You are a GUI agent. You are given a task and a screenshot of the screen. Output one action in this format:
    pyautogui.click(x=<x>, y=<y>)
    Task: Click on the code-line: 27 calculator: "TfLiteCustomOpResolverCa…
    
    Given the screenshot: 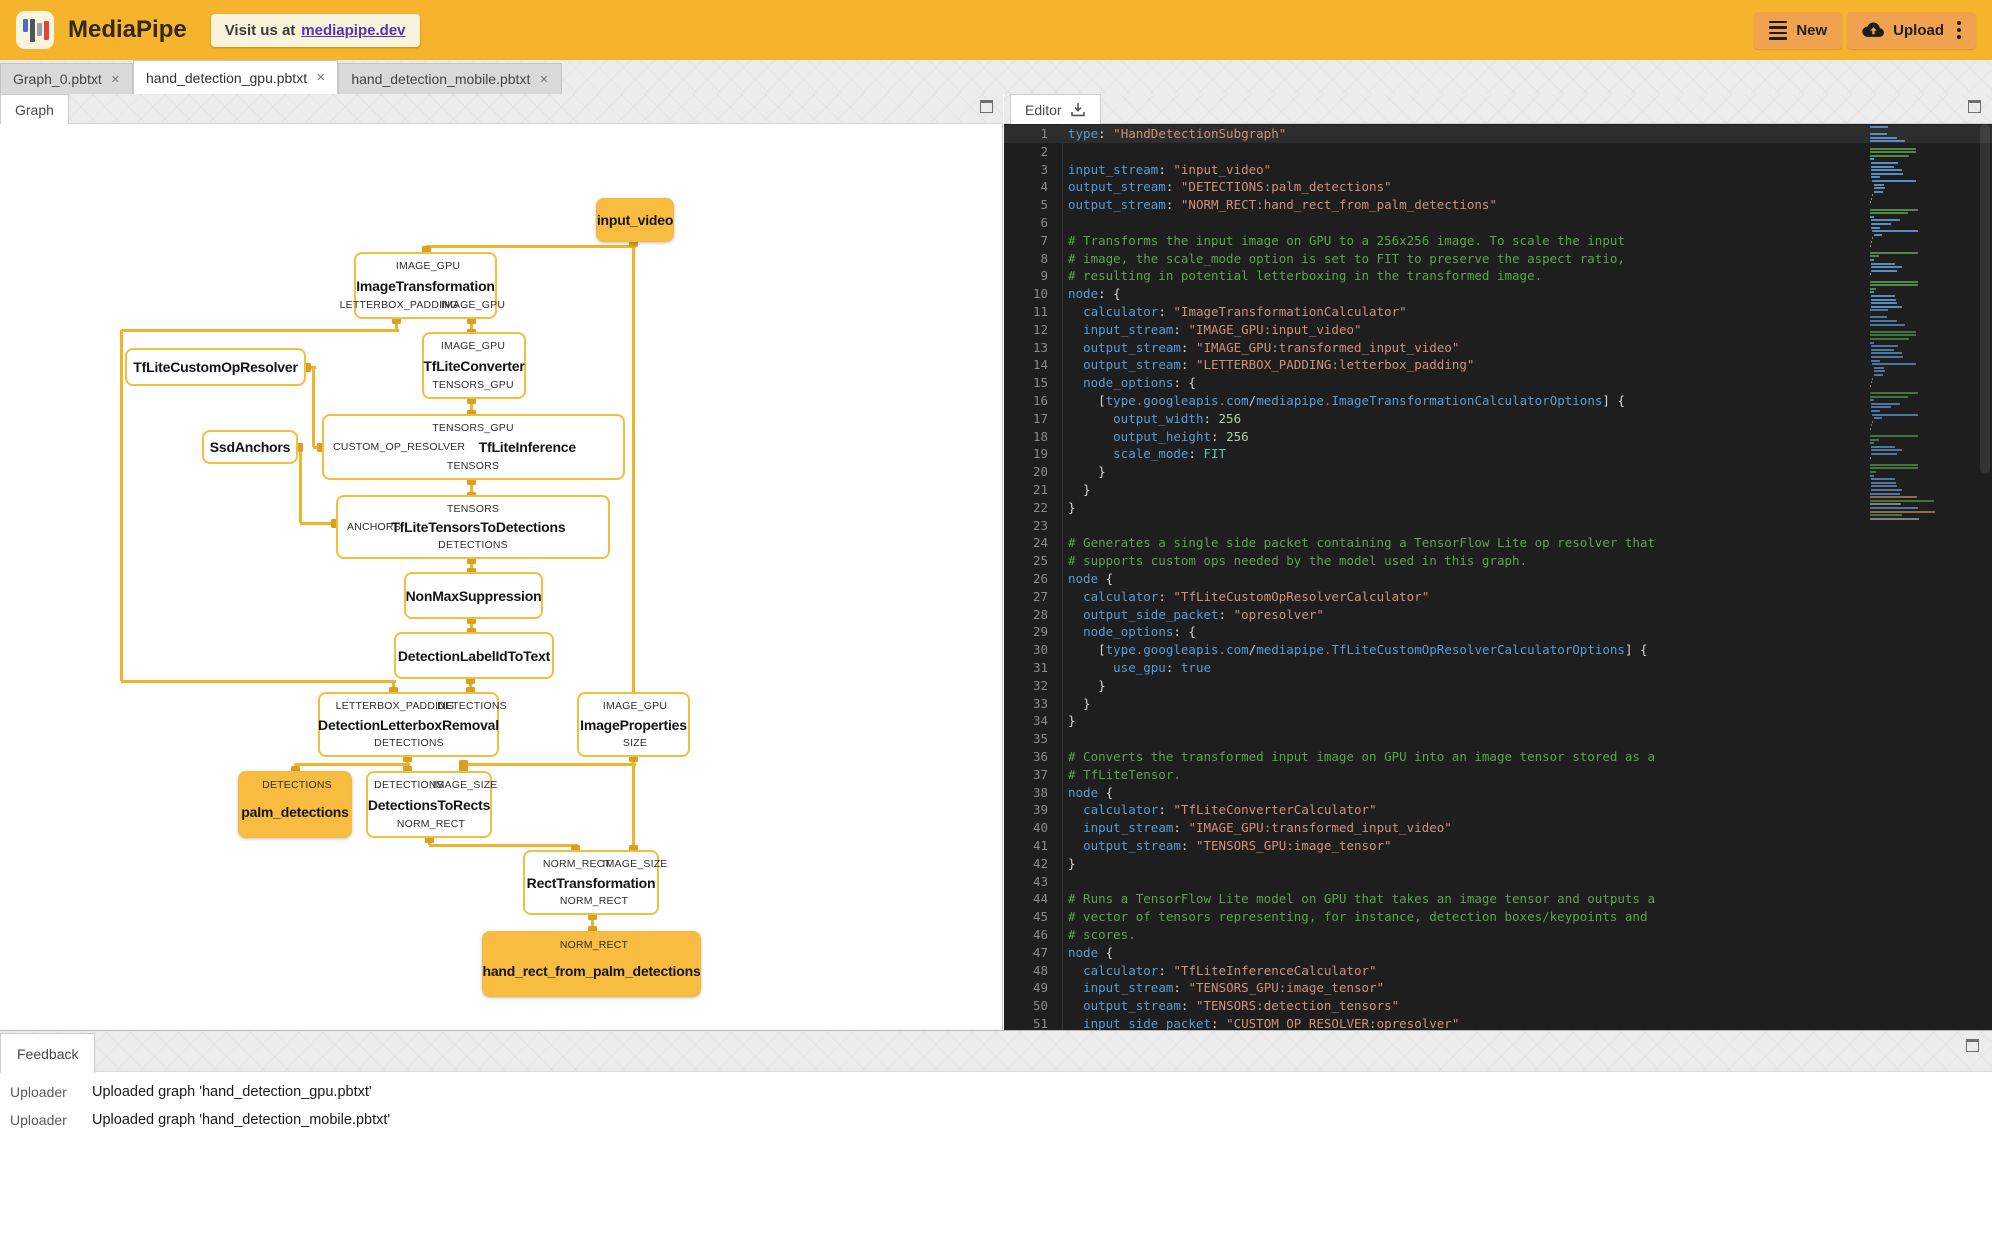 What is the action you would take?
    pyautogui.click(x=1498, y=597)
    